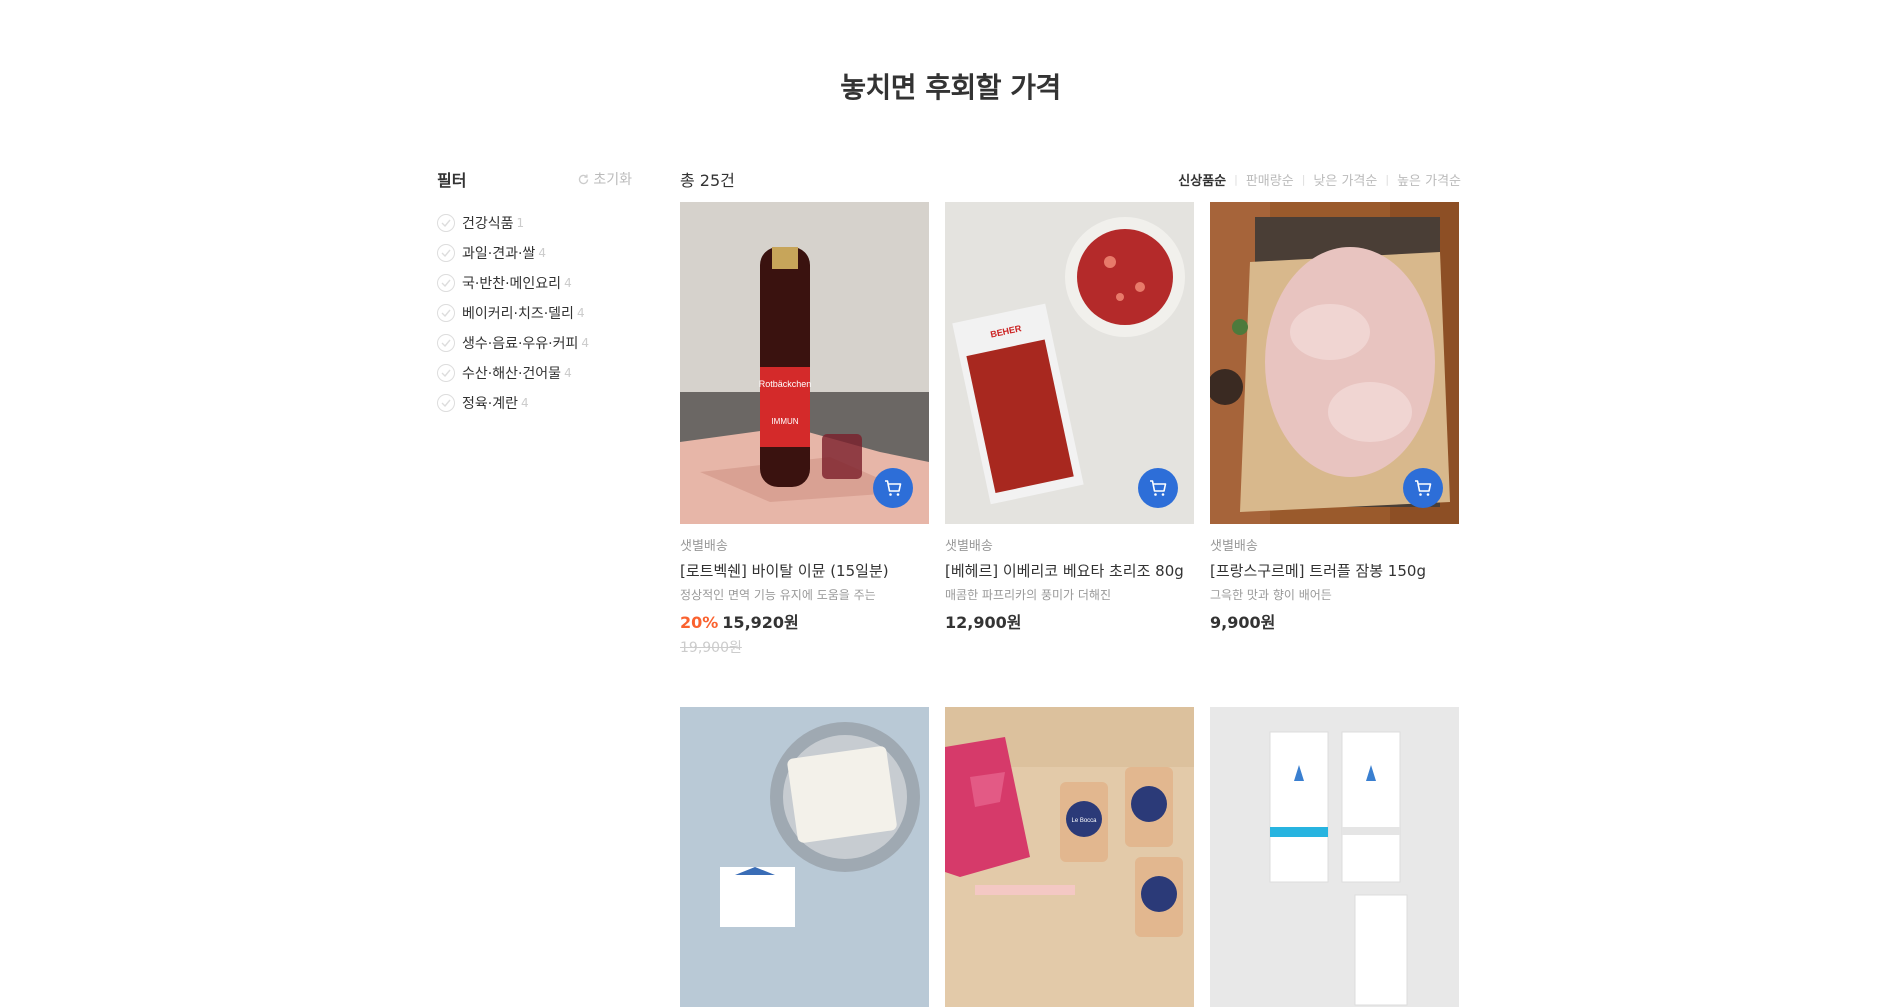 Image resolution: width=1901 pixels, height=1007 pixels. What do you see at coordinates (950, 87) in the screenshot?
I see `page-title: 놓치면 후회할 가격` at bounding box center [950, 87].